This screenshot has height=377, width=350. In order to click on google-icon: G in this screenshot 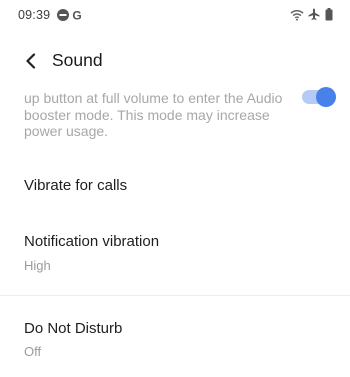, I will do `click(76, 16)`.